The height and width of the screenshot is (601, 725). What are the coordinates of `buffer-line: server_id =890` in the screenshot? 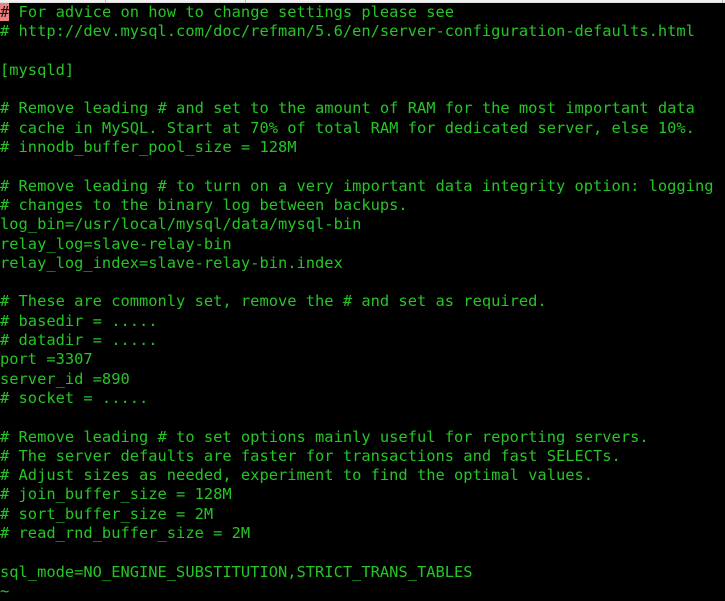 It's located at (362, 379).